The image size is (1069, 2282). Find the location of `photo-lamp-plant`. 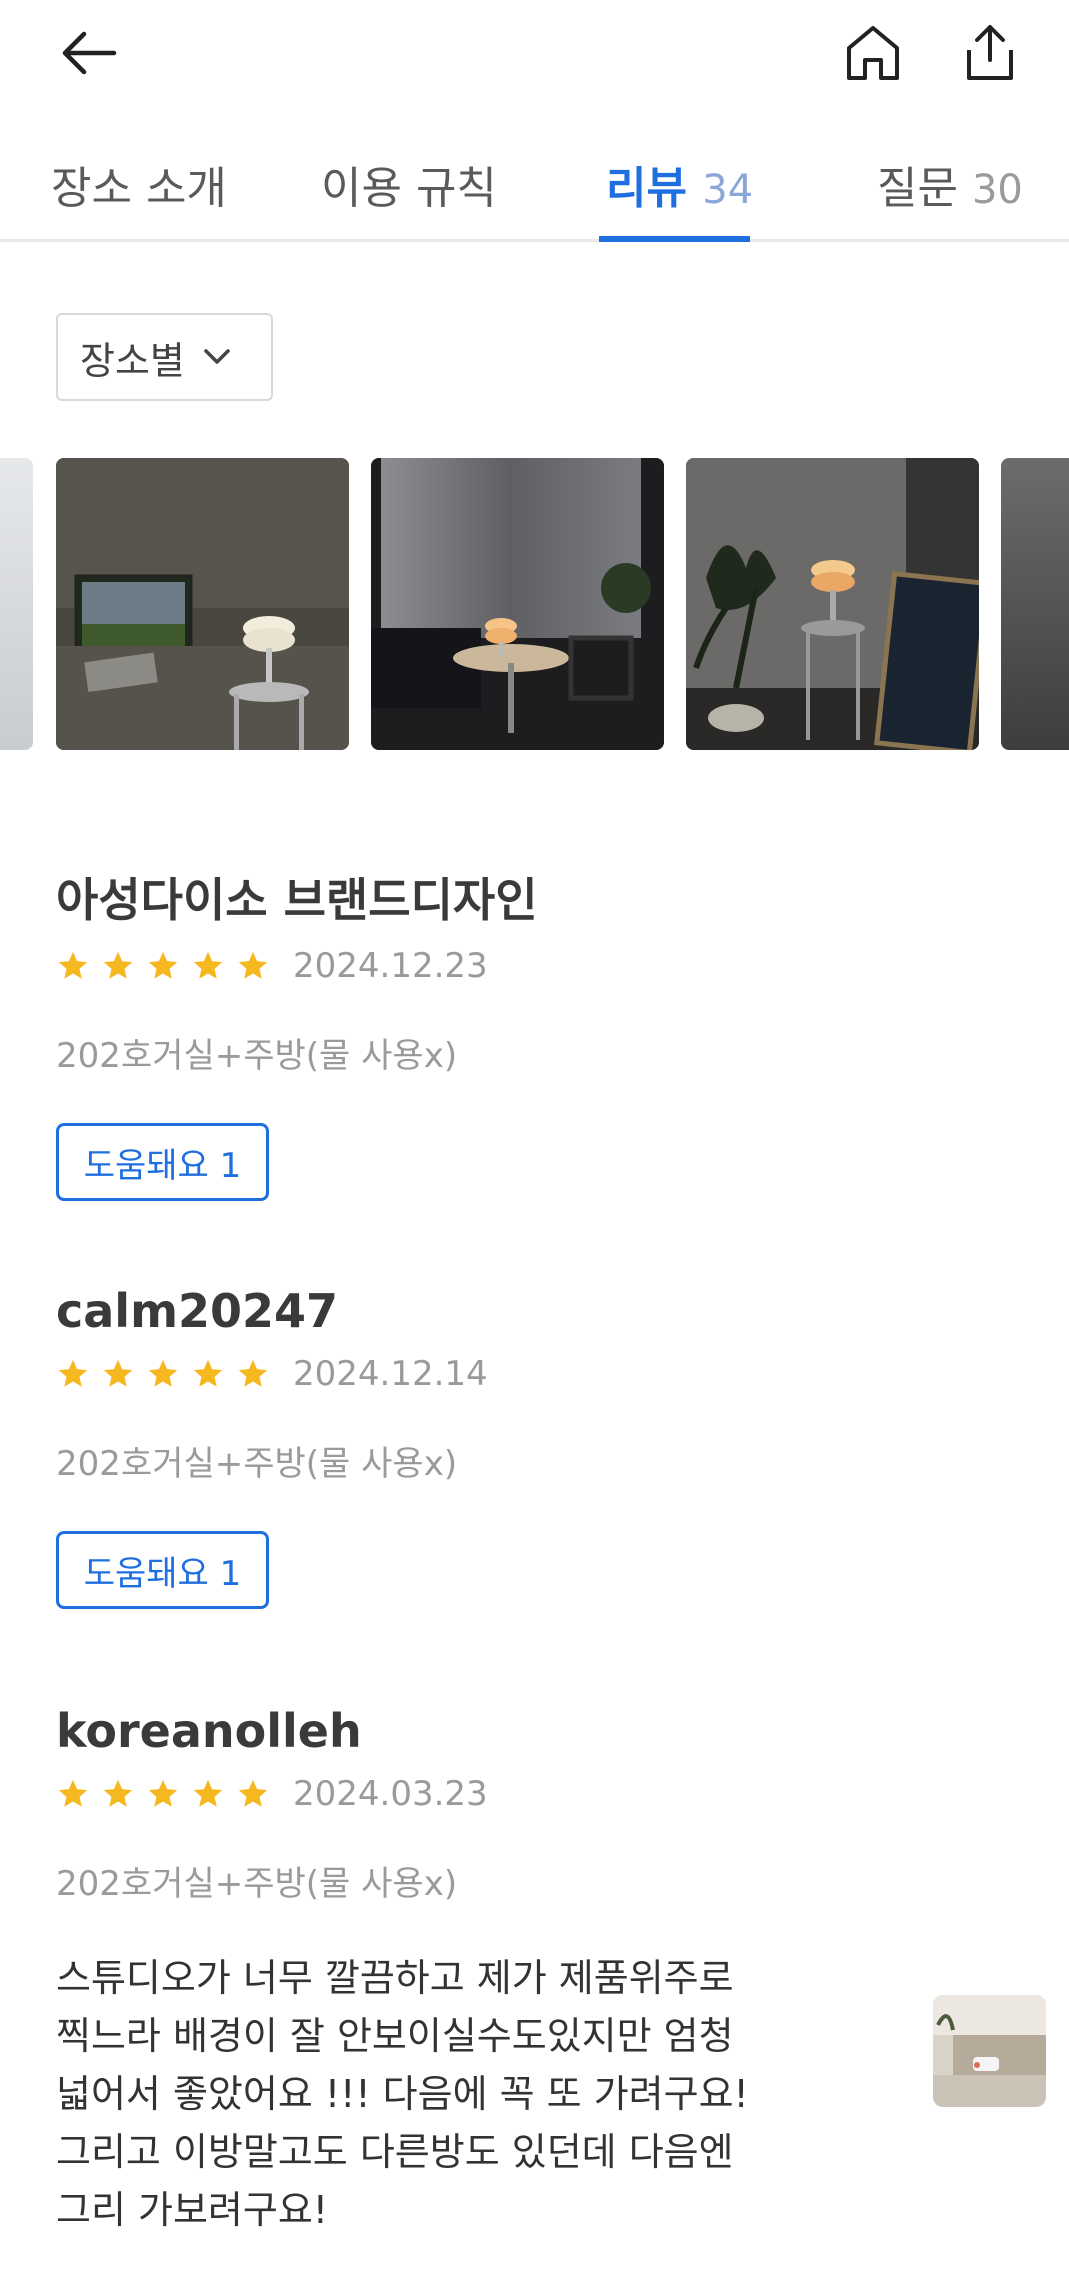

photo-lamp-plant is located at coordinates (832, 604).